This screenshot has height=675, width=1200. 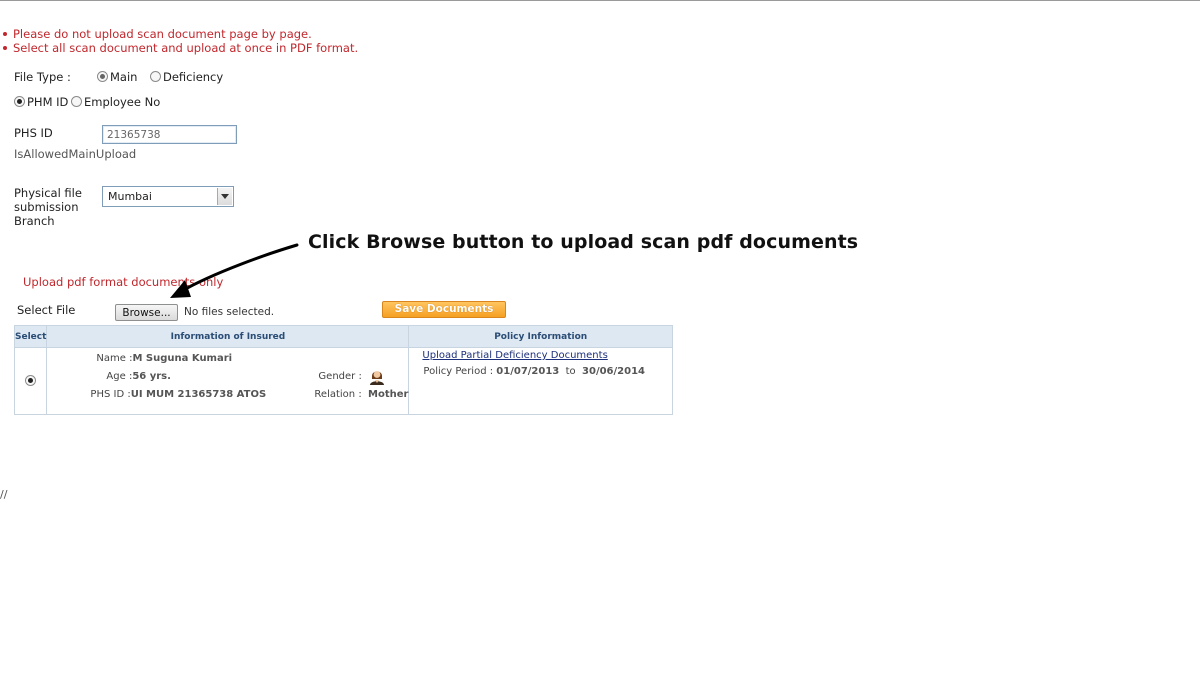 What do you see at coordinates (182, 358) in the screenshot?
I see `name-value: M Suguna Kumari` at bounding box center [182, 358].